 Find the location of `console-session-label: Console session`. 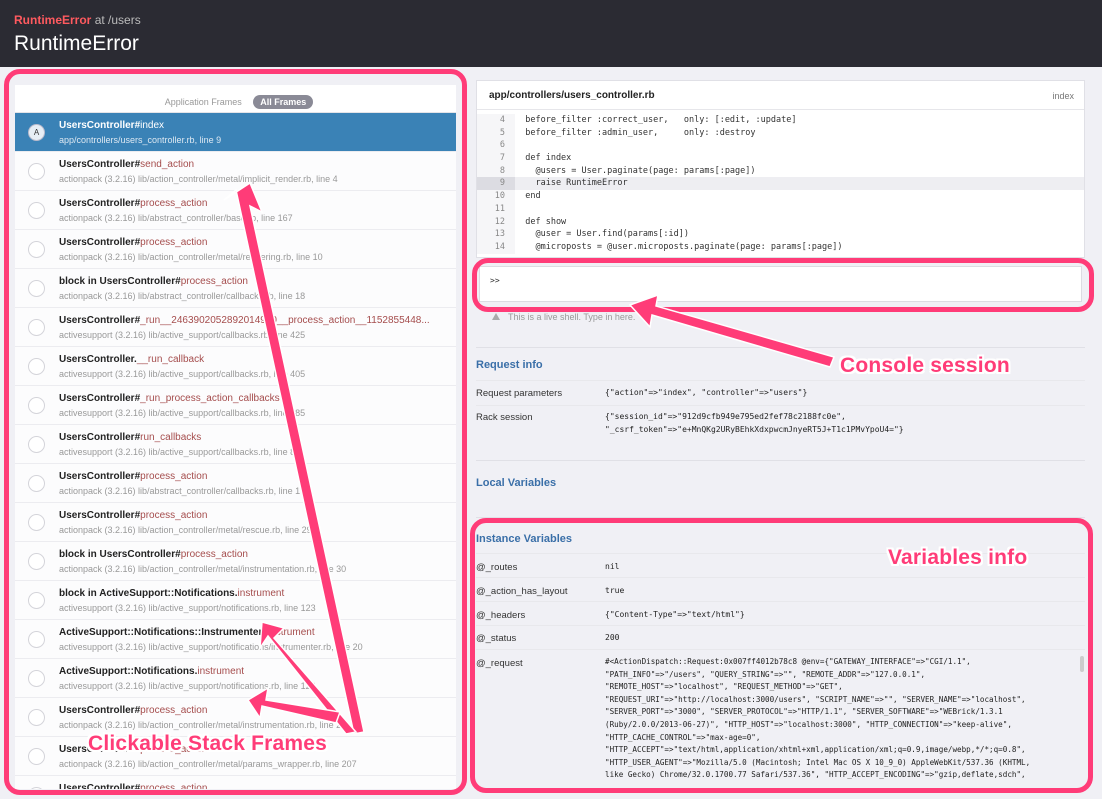

console-session-label: Console session is located at coordinates (925, 365).